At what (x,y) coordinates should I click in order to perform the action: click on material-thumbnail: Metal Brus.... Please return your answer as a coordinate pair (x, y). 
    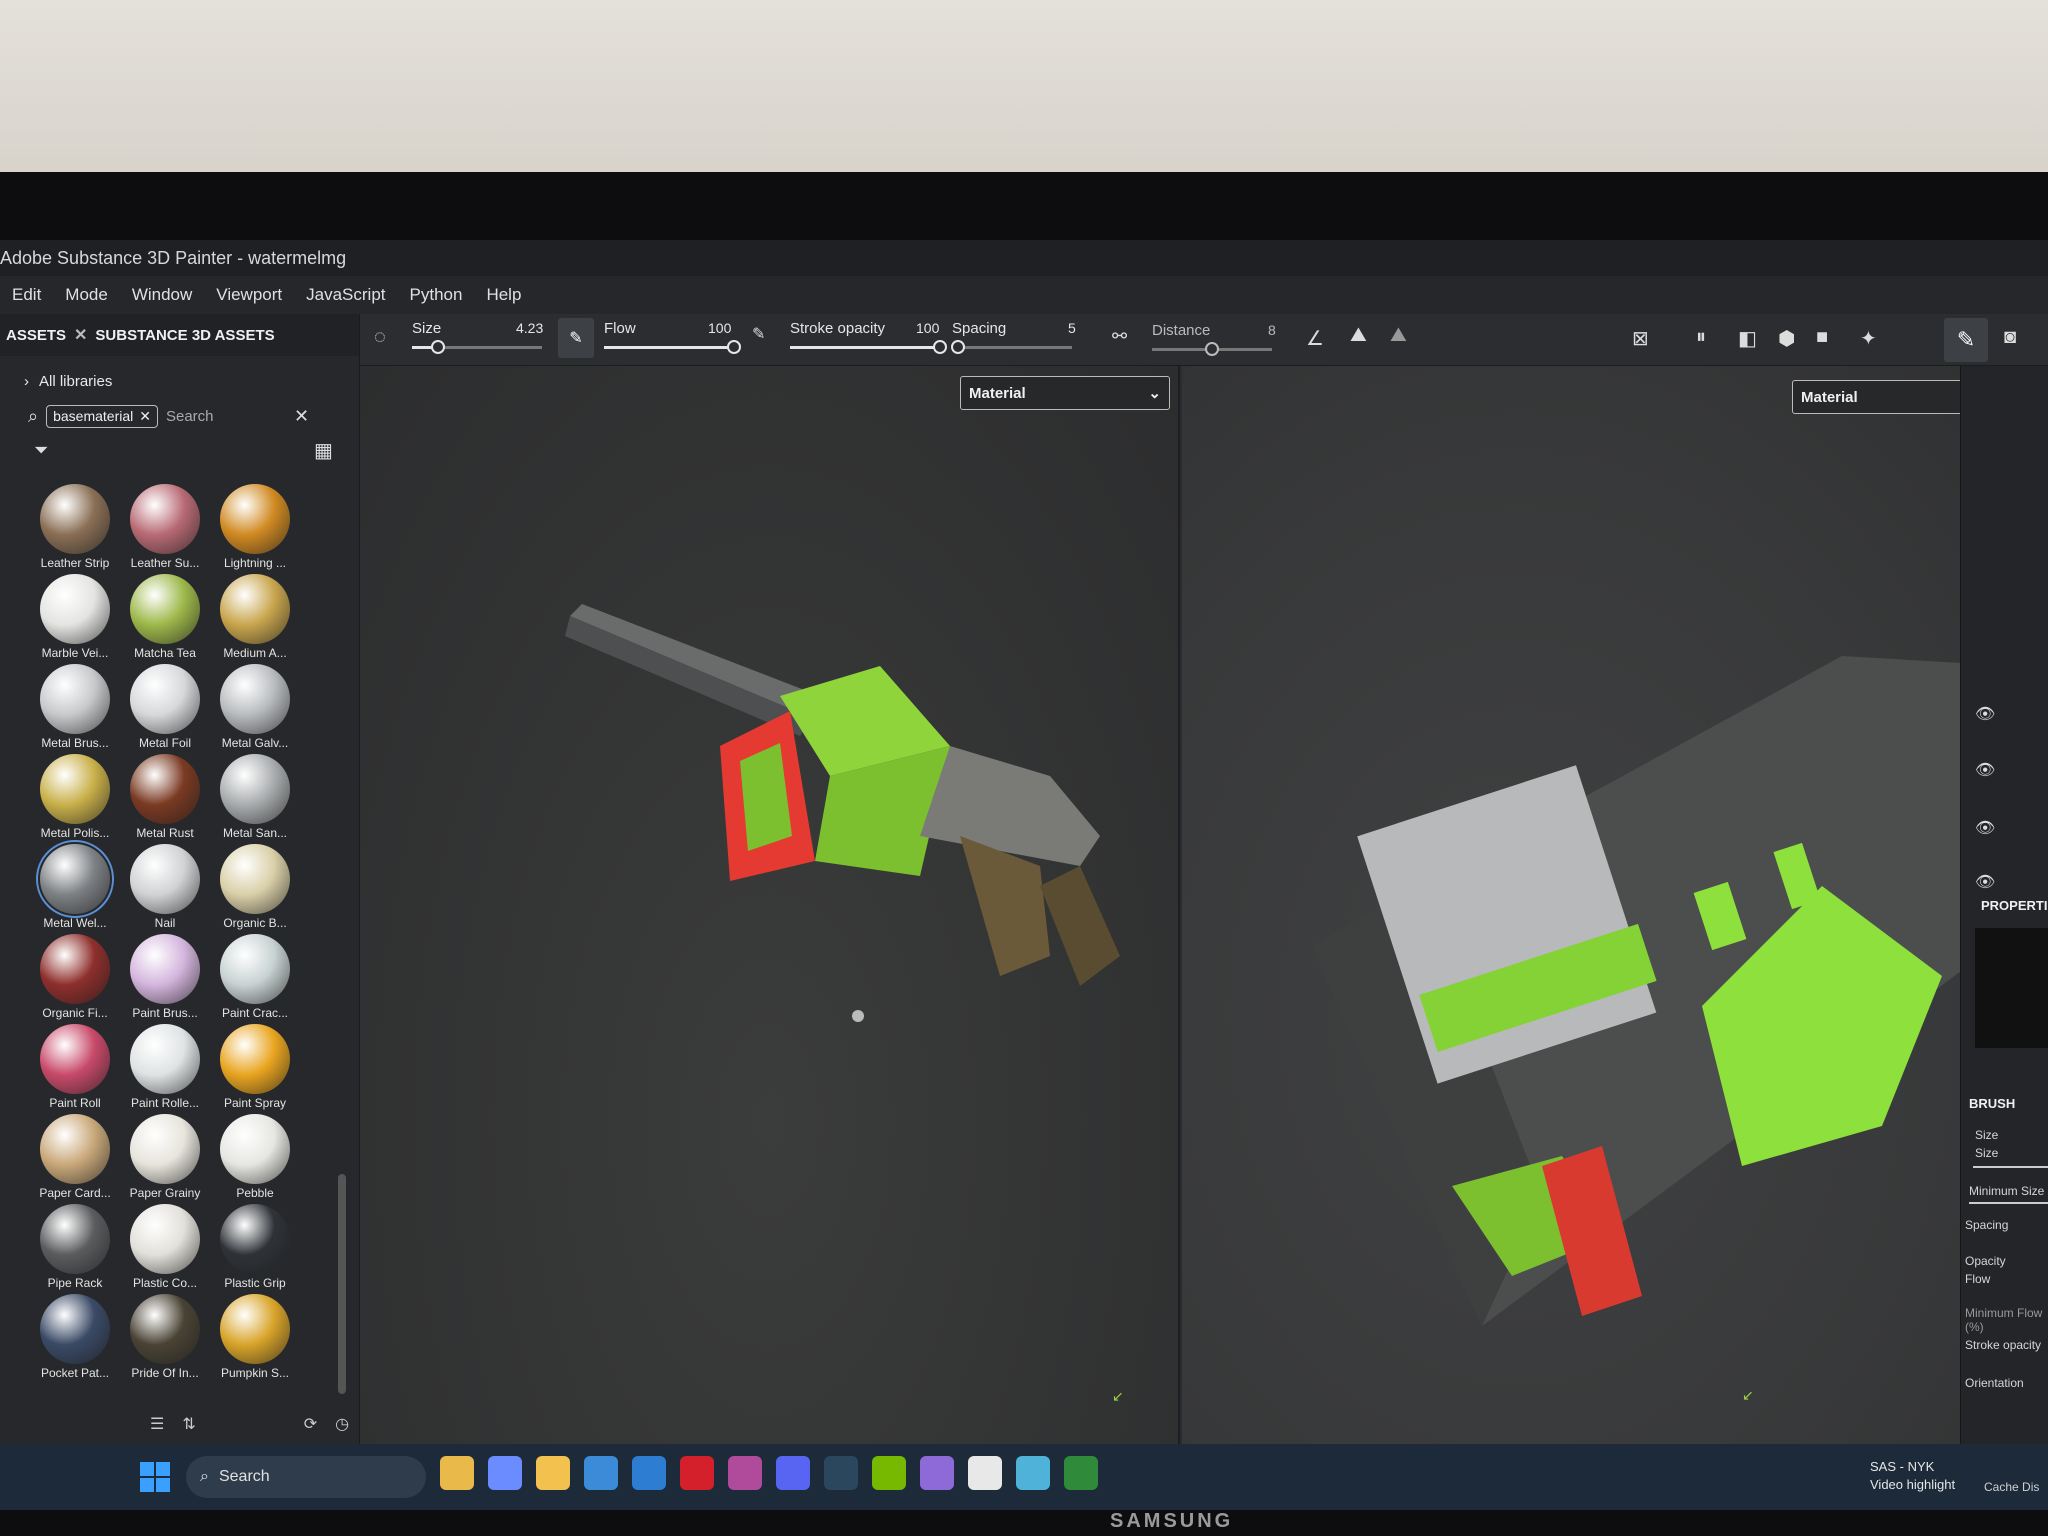
    Looking at the image, I should click on (75, 707).